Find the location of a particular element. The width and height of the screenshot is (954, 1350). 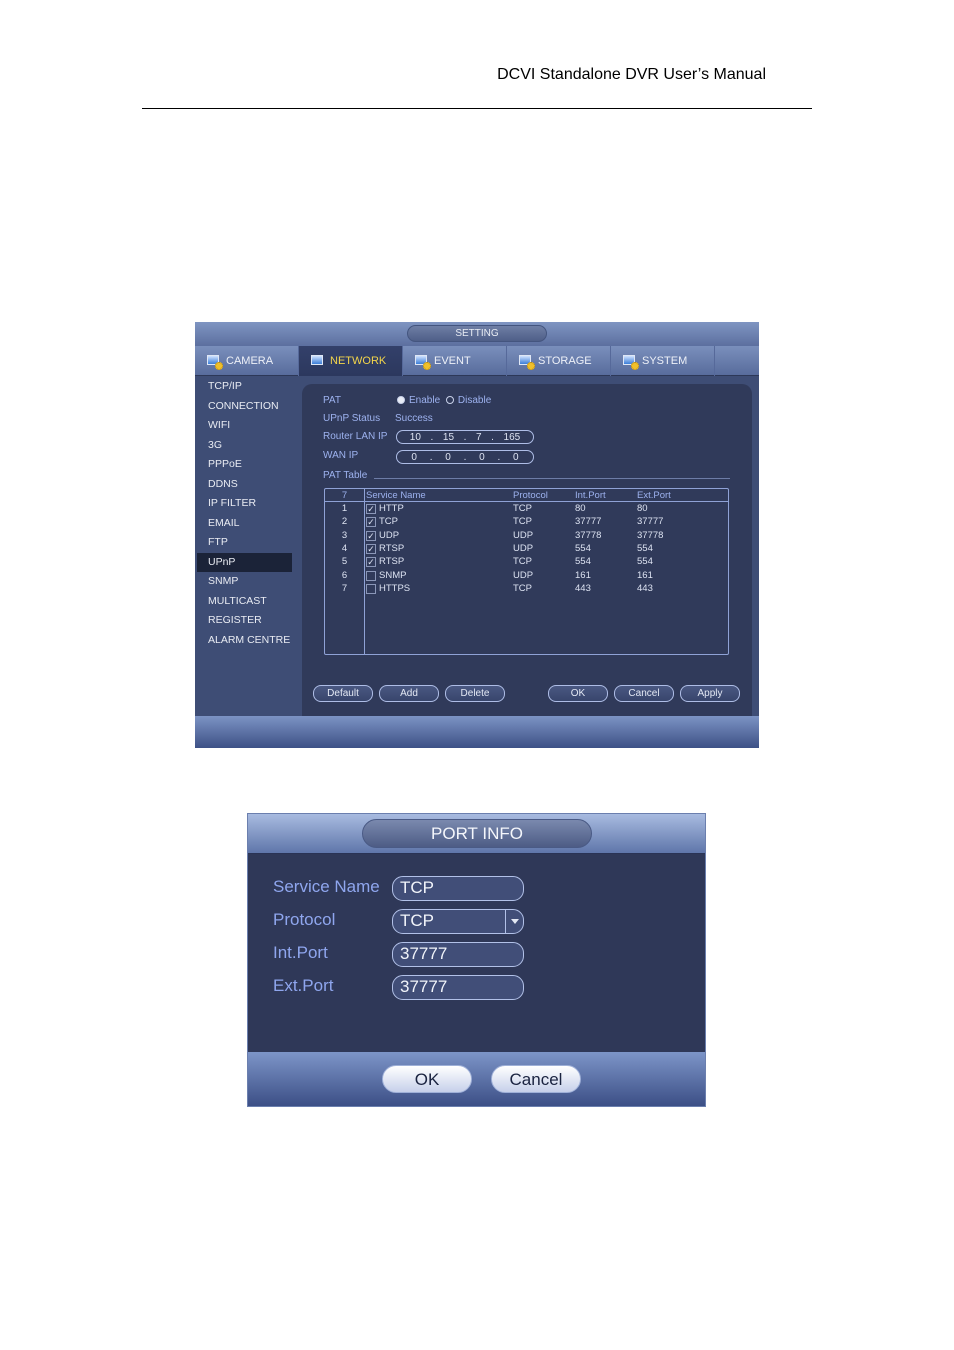

router-lan-ip-label: Router LAN IP is located at coordinates (355, 436).